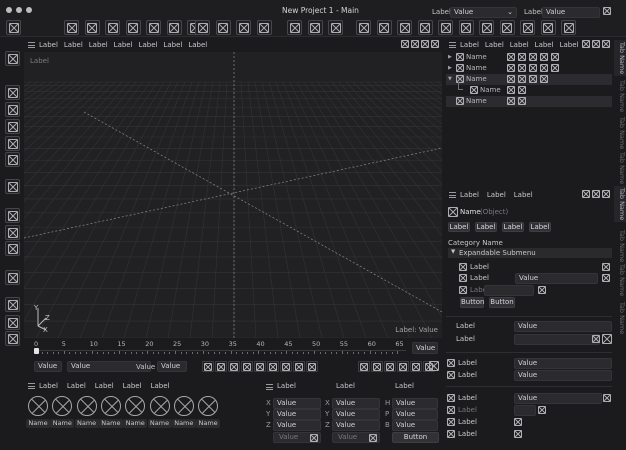 This screenshot has height=450, width=626. I want to click on side-tab-3: Tab Name, so click(620, 133).